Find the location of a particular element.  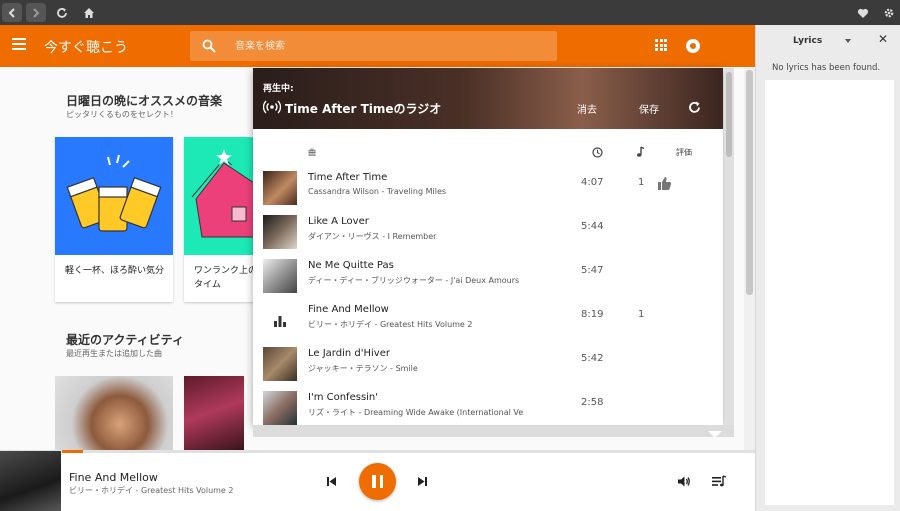

main-scrollbar is located at coordinates (749, 259).